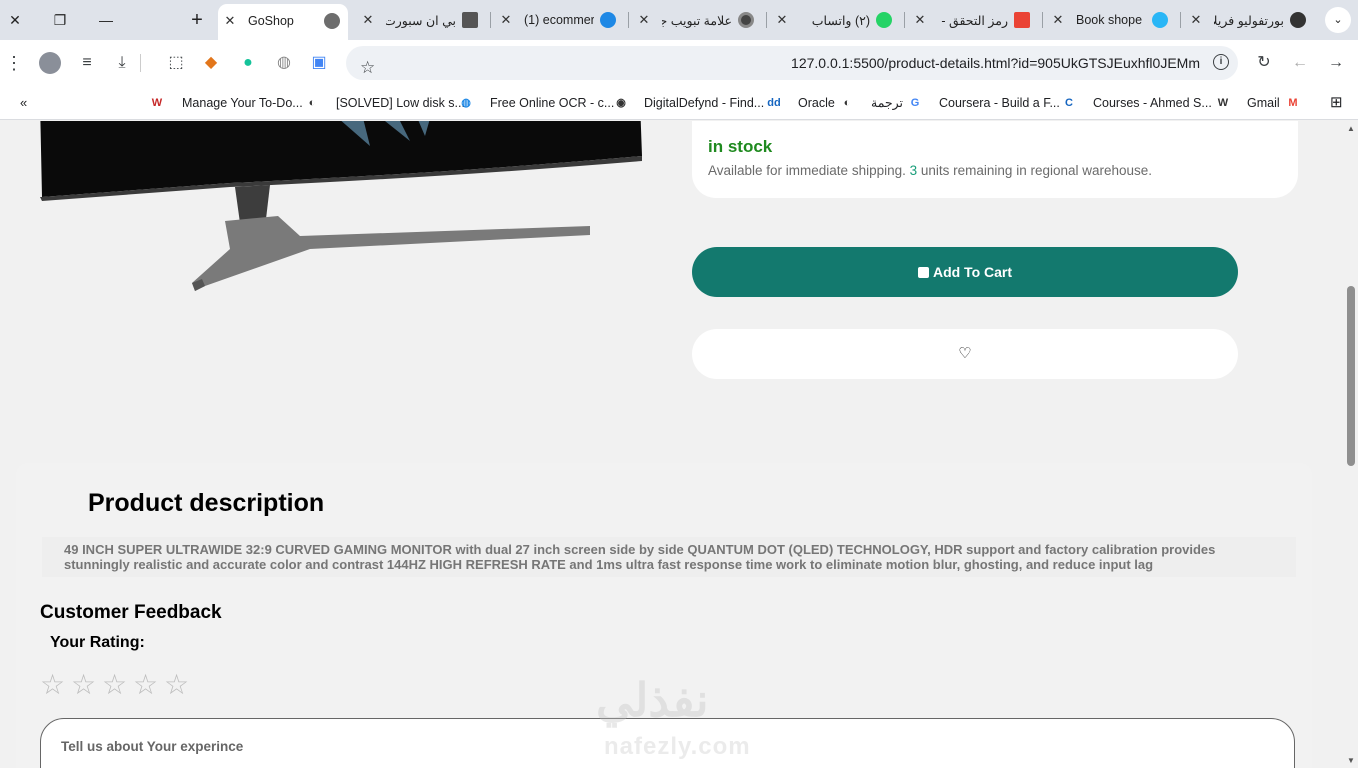 The width and height of the screenshot is (1358, 768). Describe the element at coordinates (915, 103) in the screenshot. I see `bookmark-icon: G` at that location.